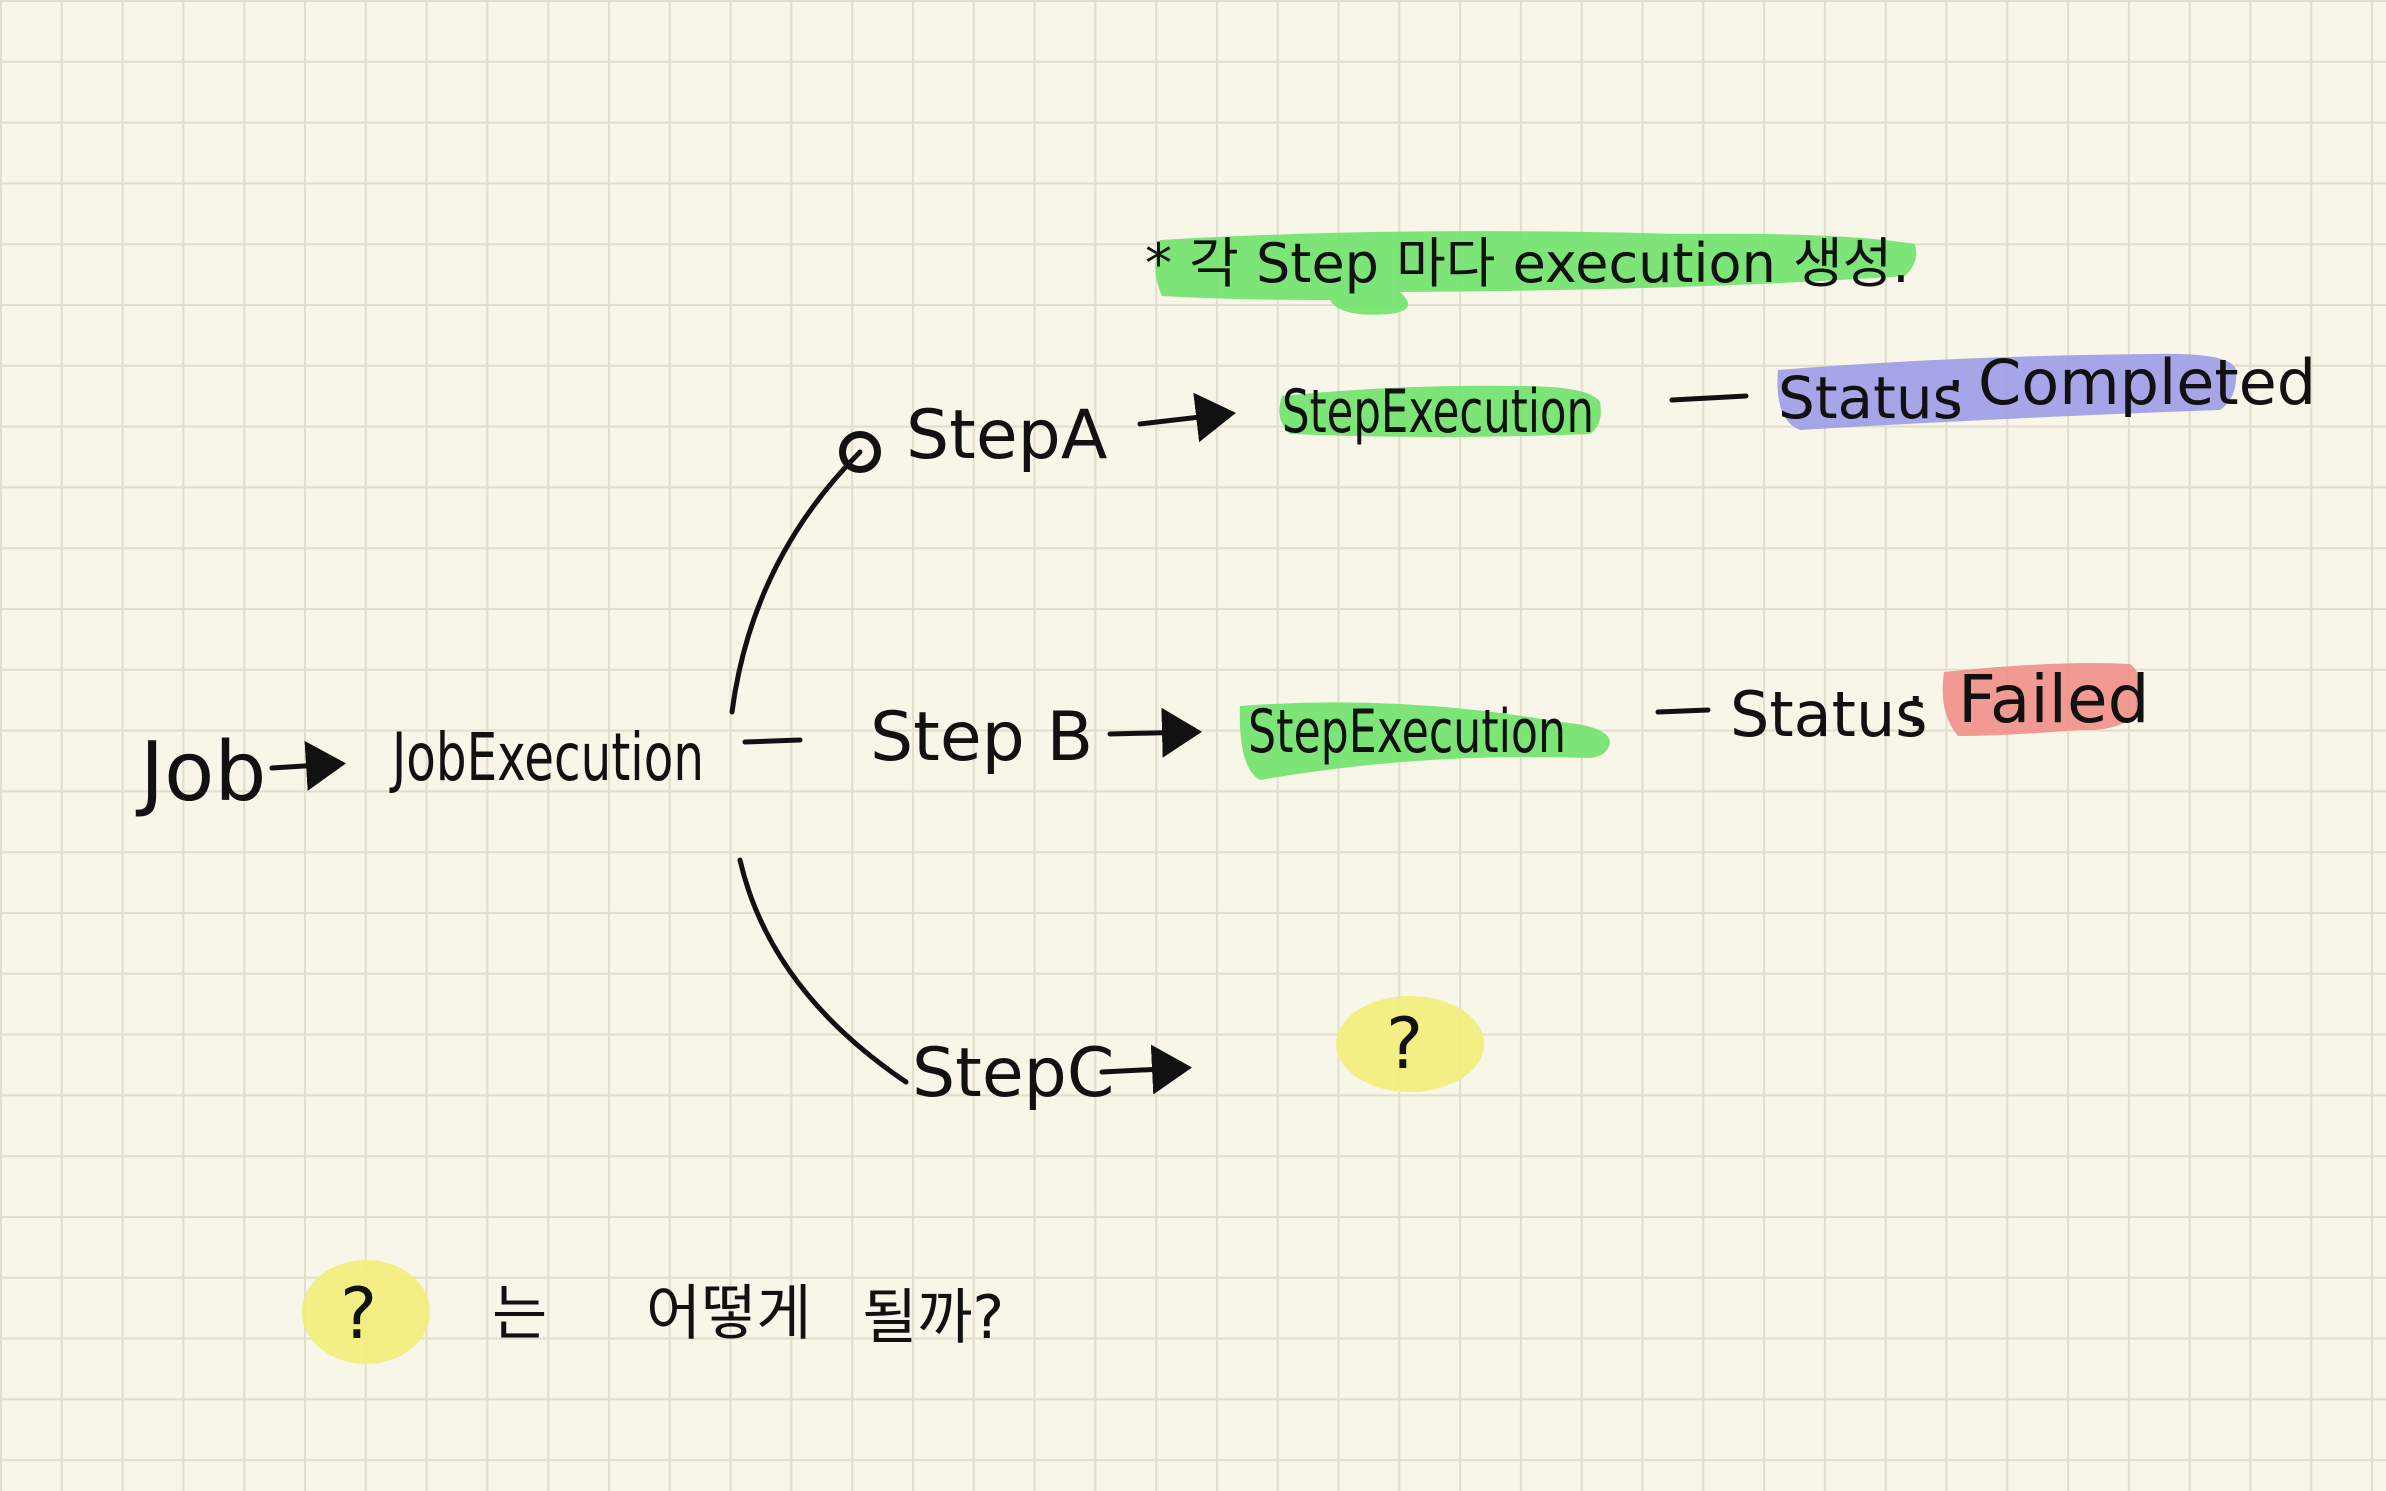 Image resolution: width=2386 pixels, height=1491 pixels. What do you see at coordinates (307, 765) in the screenshot?
I see `arrow-job-to-jobexecution` at bounding box center [307, 765].